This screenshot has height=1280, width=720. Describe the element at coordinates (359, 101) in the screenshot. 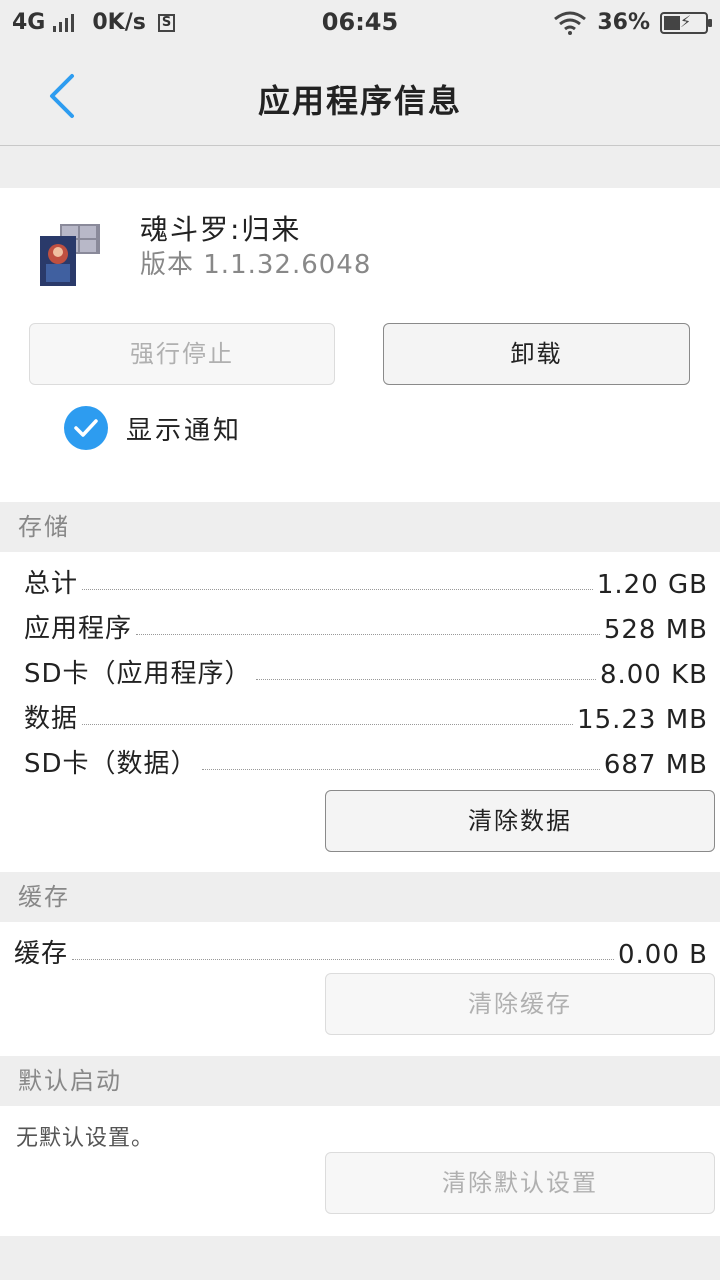

I see `page-title: 应用程序信息` at that location.